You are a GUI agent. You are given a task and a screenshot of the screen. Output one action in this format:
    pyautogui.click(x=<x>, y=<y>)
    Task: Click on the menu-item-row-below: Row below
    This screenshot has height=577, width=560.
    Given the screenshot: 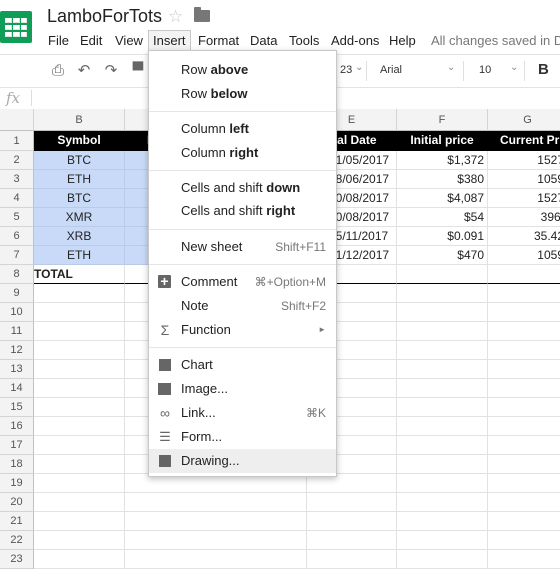 What is the action you would take?
    pyautogui.click(x=242, y=94)
    